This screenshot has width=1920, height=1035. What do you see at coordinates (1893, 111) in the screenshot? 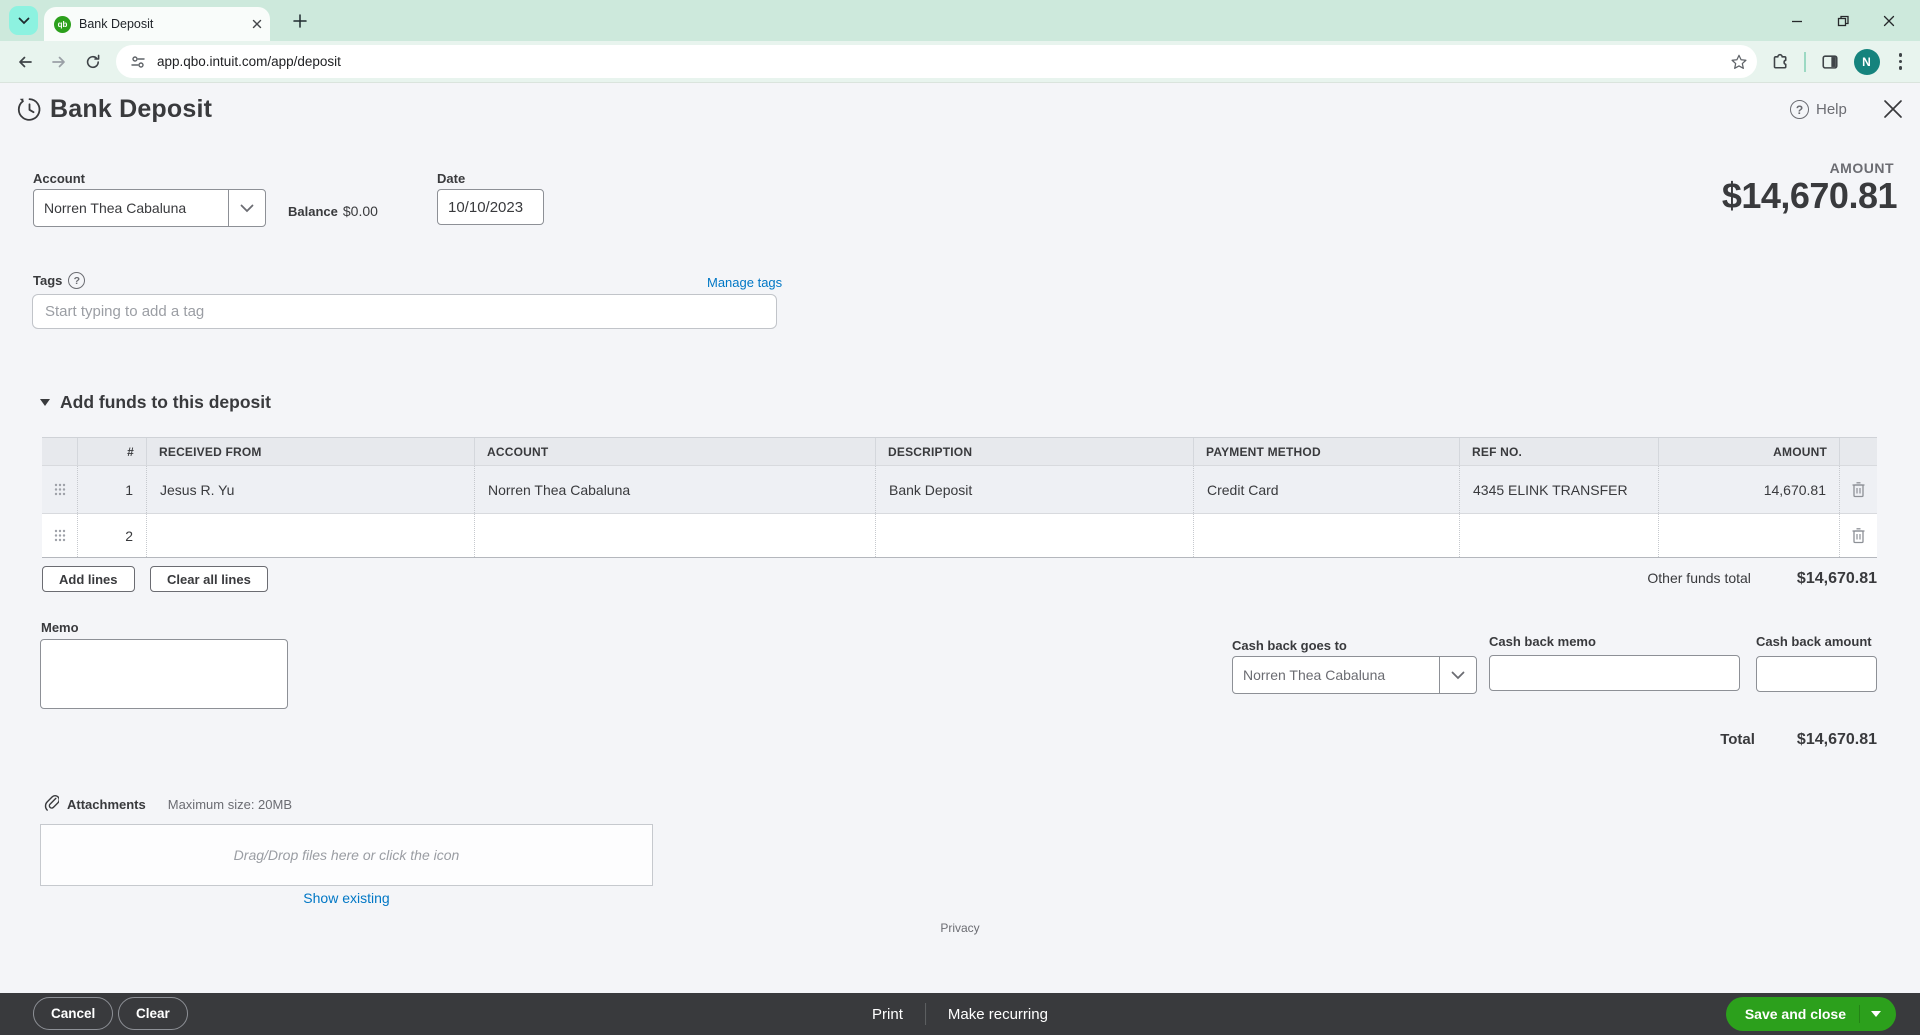
I see `close-page-icon` at bounding box center [1893, 111].